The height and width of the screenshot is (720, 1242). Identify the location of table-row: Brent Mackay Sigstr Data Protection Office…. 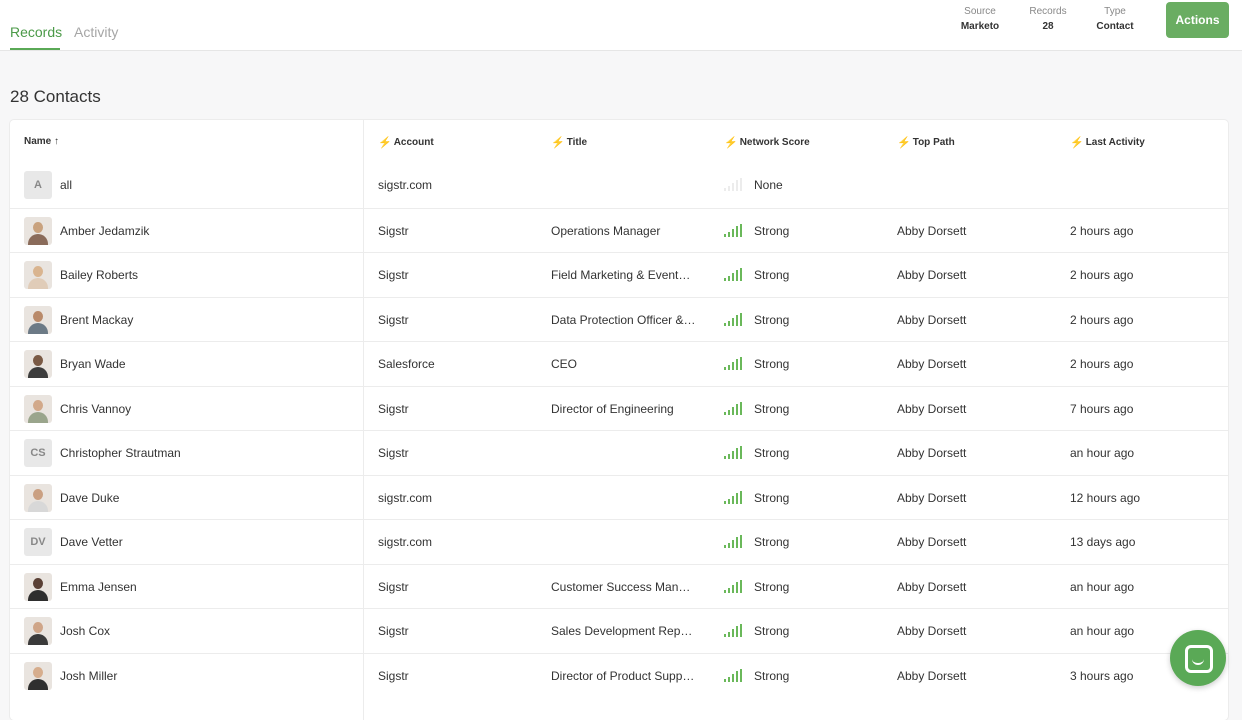
(619, 319).